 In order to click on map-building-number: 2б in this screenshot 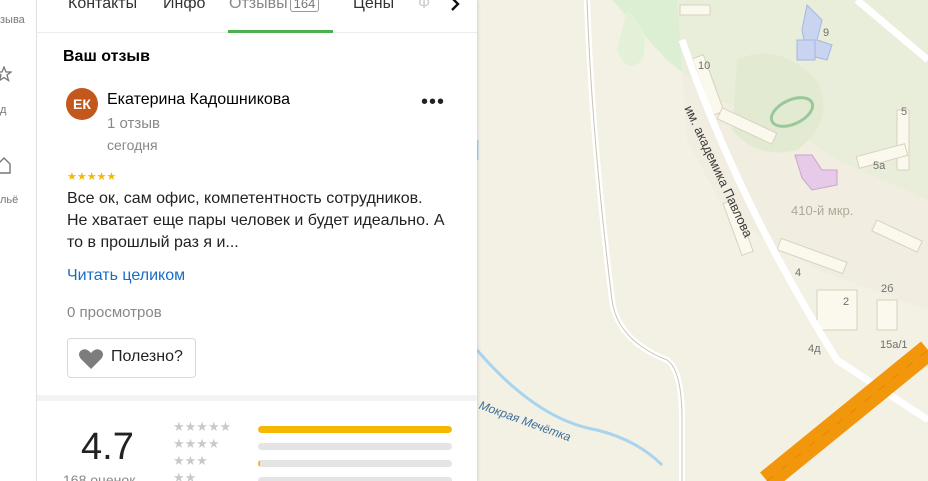, I will do `click(887, 289)`.